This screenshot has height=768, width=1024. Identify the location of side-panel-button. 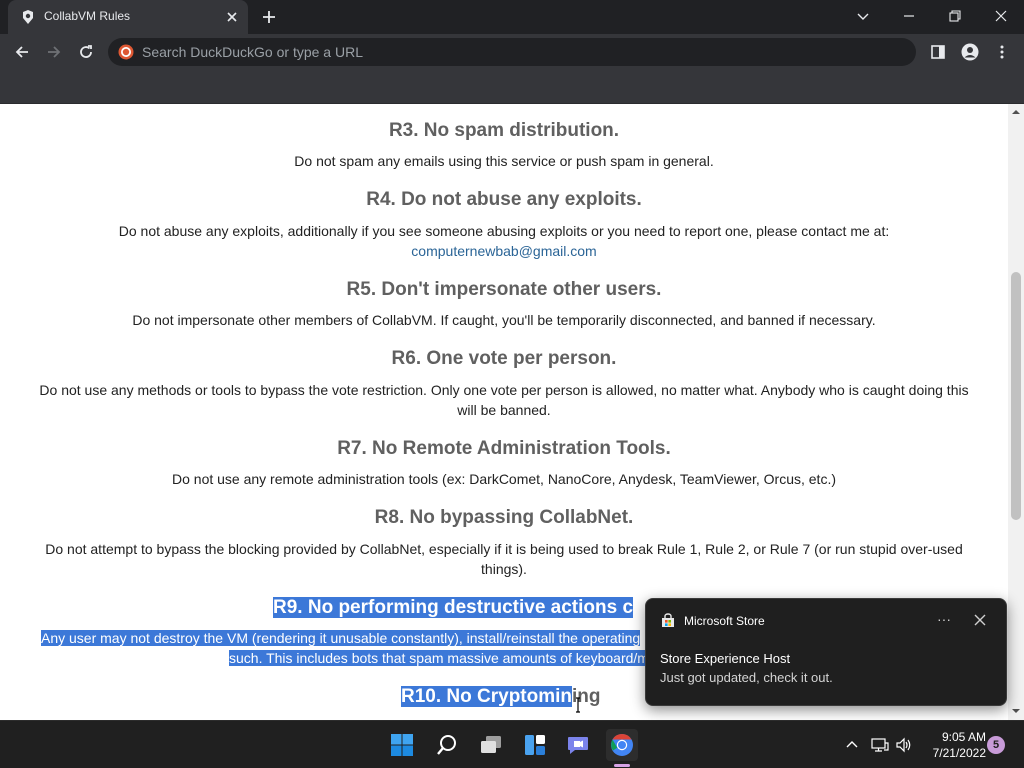
(938, 52).